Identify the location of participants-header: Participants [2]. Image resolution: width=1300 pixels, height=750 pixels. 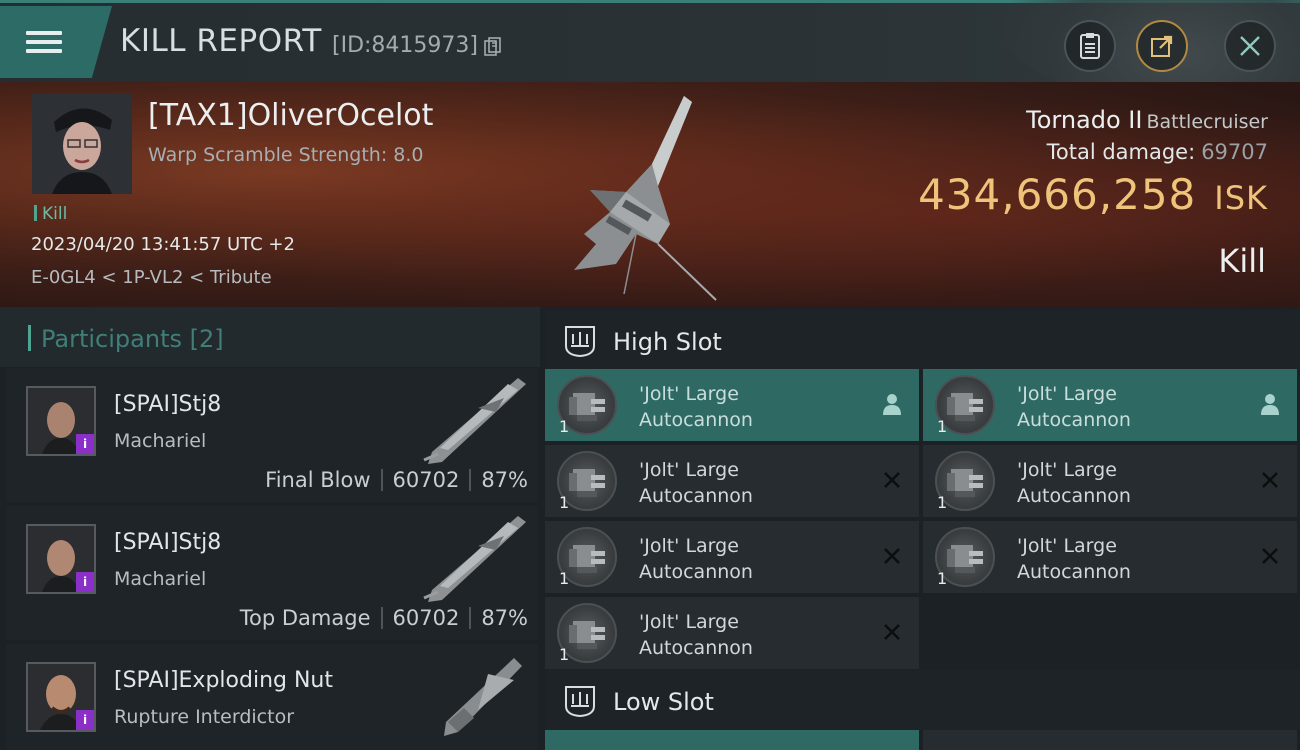
(270, 337).